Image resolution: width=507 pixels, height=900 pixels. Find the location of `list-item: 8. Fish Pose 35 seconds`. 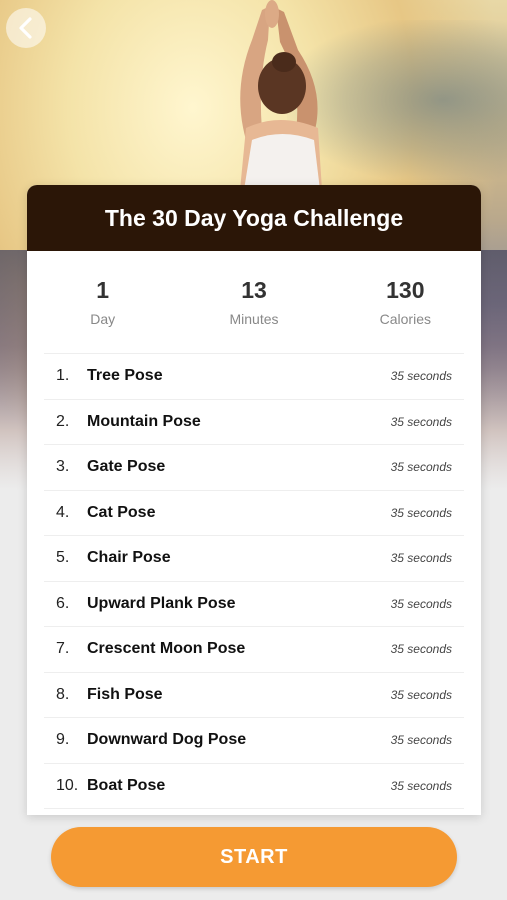

list-item: 8. Fish Pose 35 seconds is located at coordinates (254, 695).